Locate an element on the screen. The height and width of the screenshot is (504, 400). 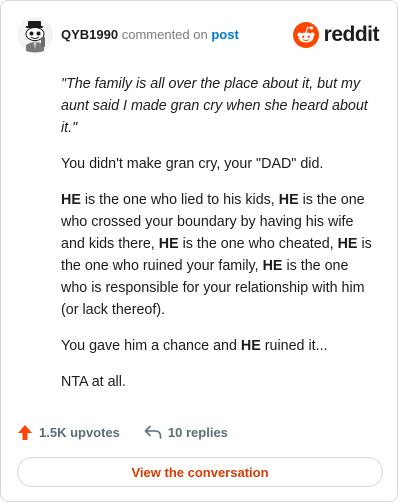
reddit-snoo-icon is located at coordinates (305, 35).